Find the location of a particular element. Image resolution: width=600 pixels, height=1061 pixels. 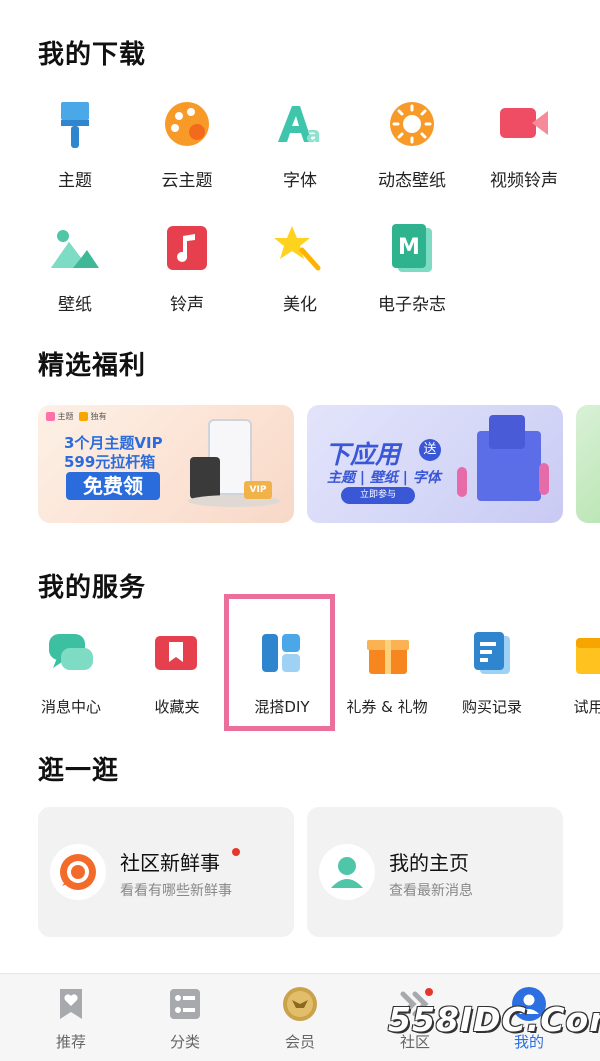

card-subtitle: 查看最新消息 is located at coordinates (431, 891).